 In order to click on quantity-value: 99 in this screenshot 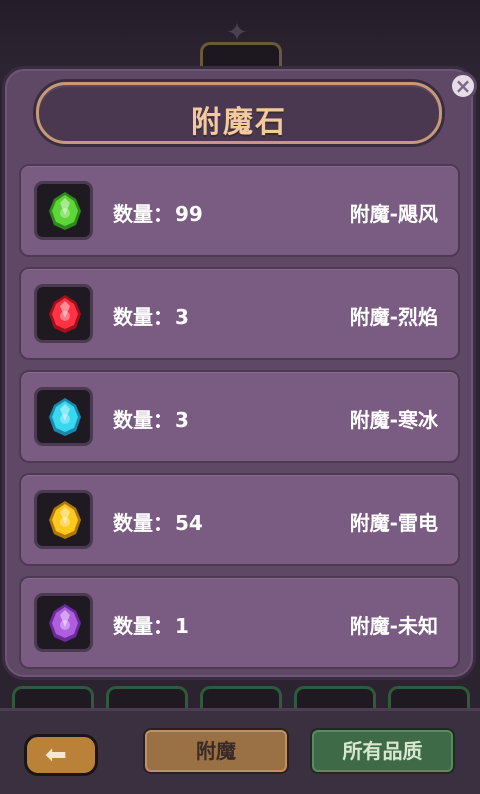, I will do `click(189, 214)`.